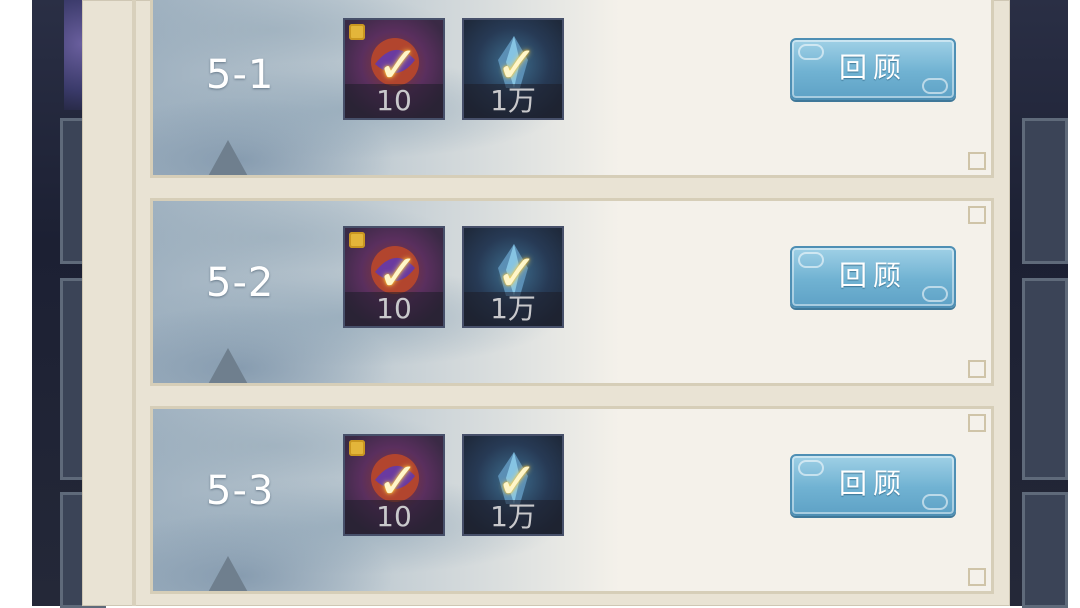 The width and height of the screenshot is (1080, 608). What do you see at coordinates (134, 303) in the screenshot?
I see `panel-frame` at bounding box center [134, 303].